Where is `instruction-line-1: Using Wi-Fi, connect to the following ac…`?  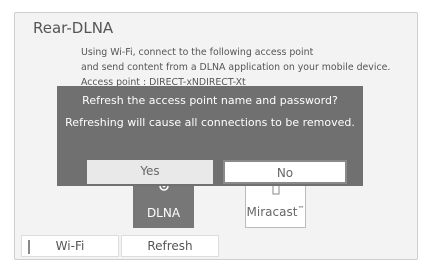
instruction-line-1: Using Wi-Fi, connect to the following ac… is located at coordinates (197, 52).